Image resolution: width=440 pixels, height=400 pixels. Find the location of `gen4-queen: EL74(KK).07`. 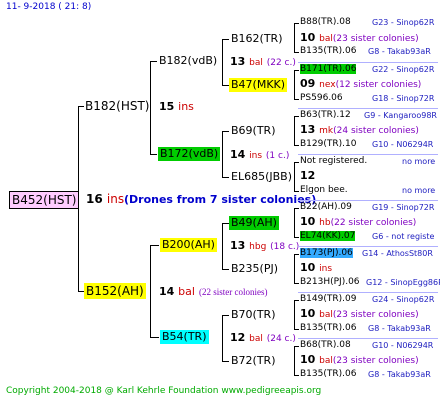

gen4-queen: EL74(KK).07 is located at coordinates (328, 236).